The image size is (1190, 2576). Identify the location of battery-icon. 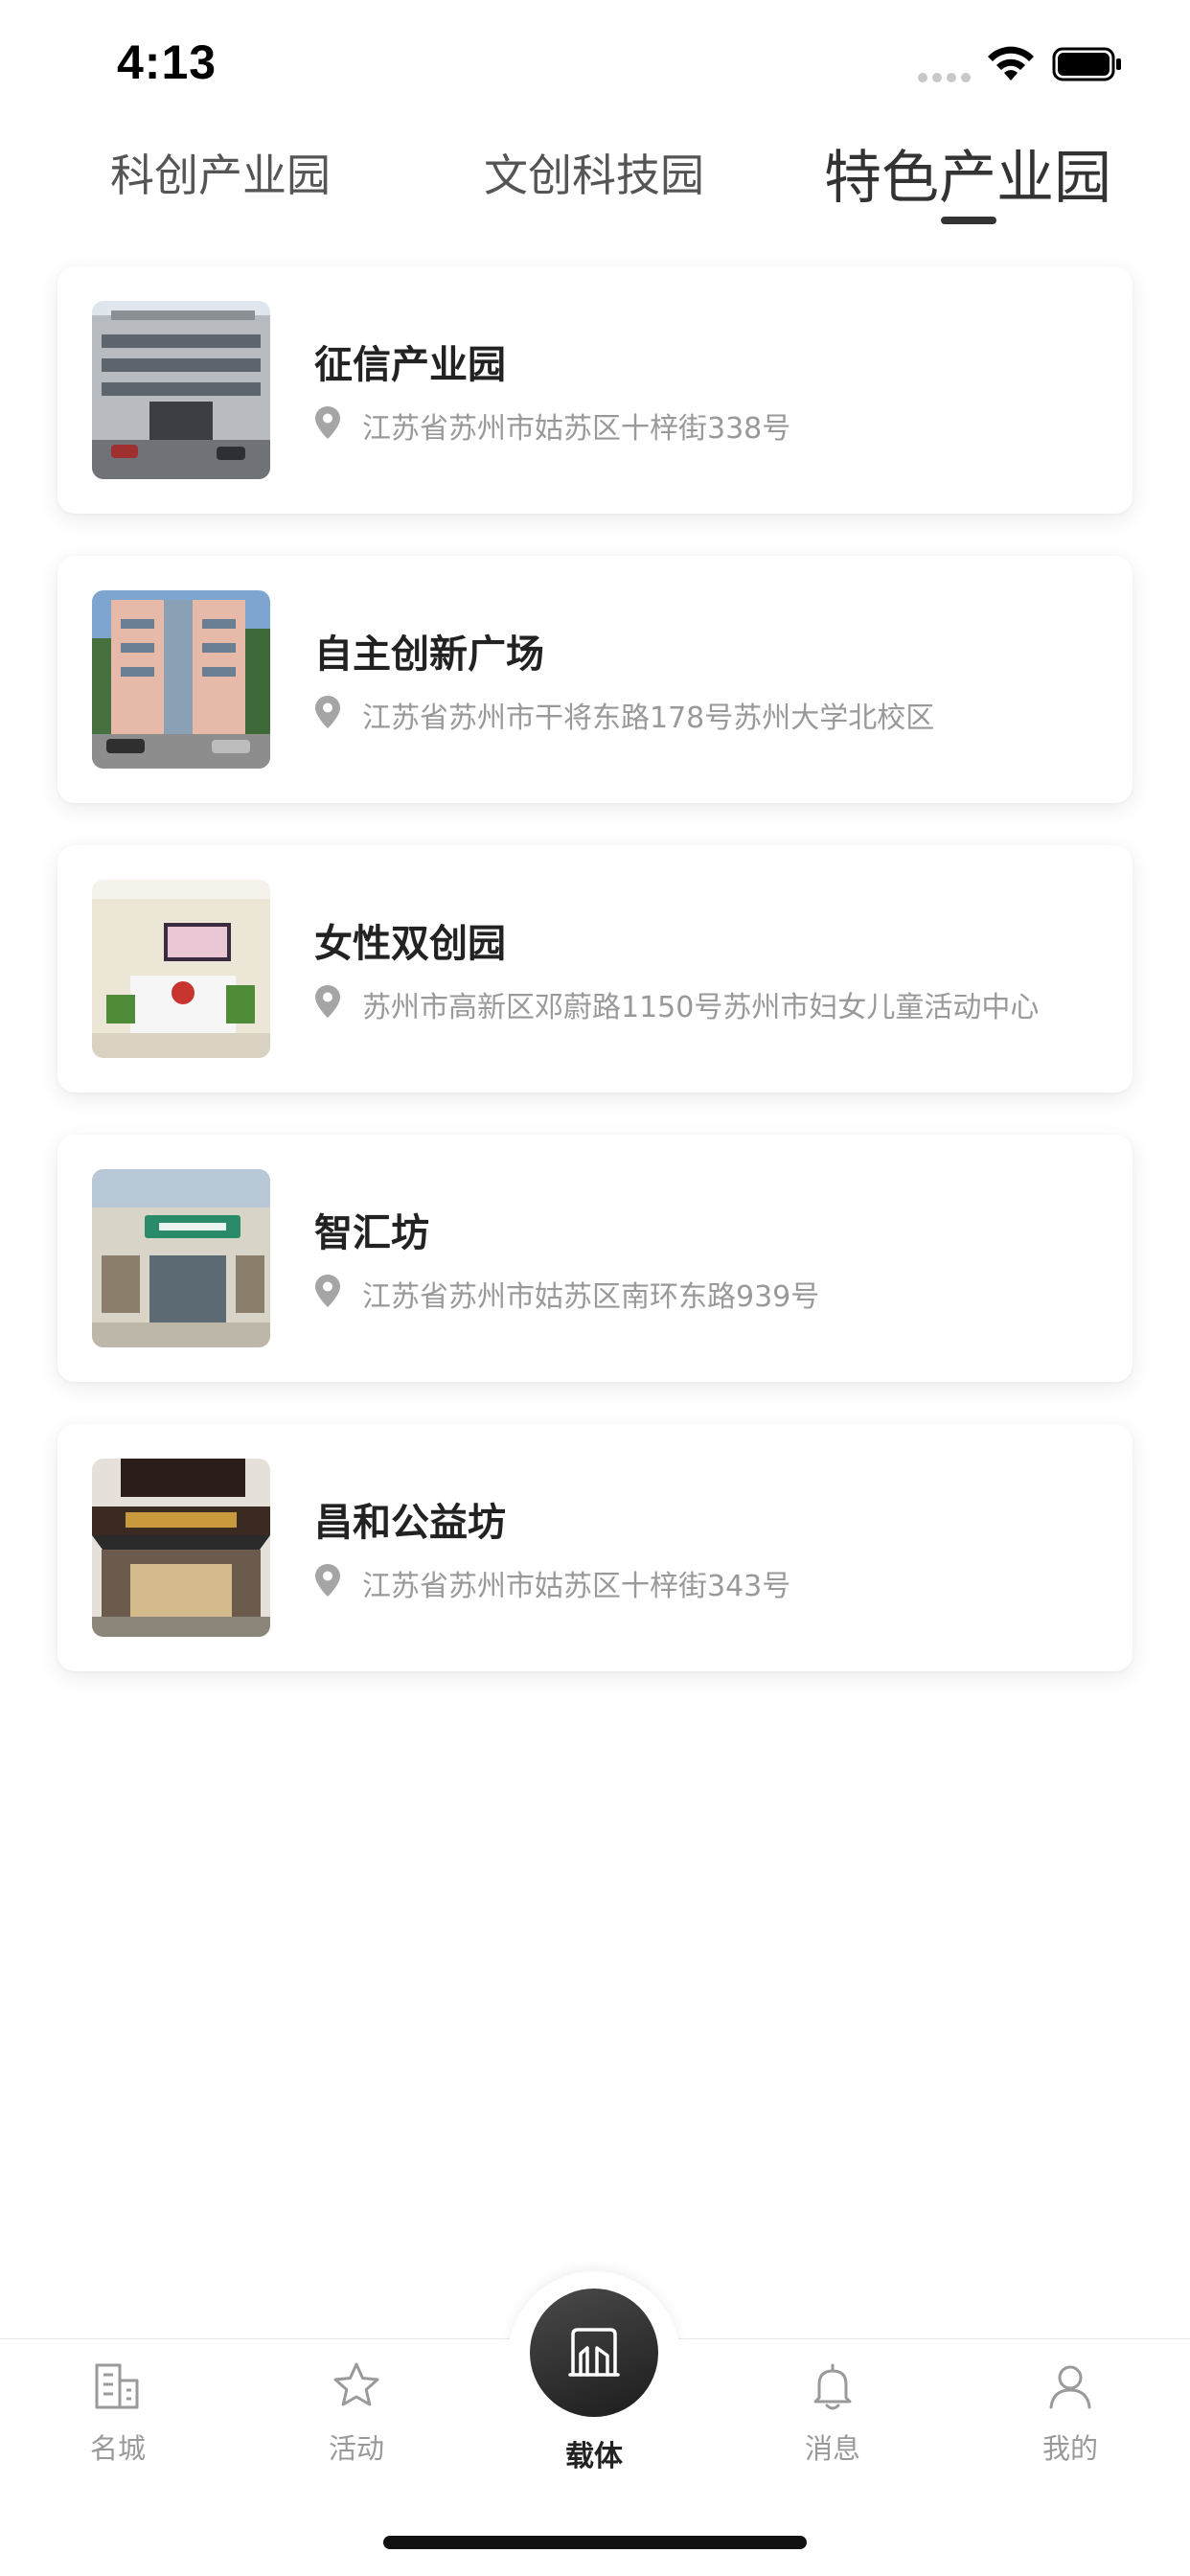
(1087, 64).